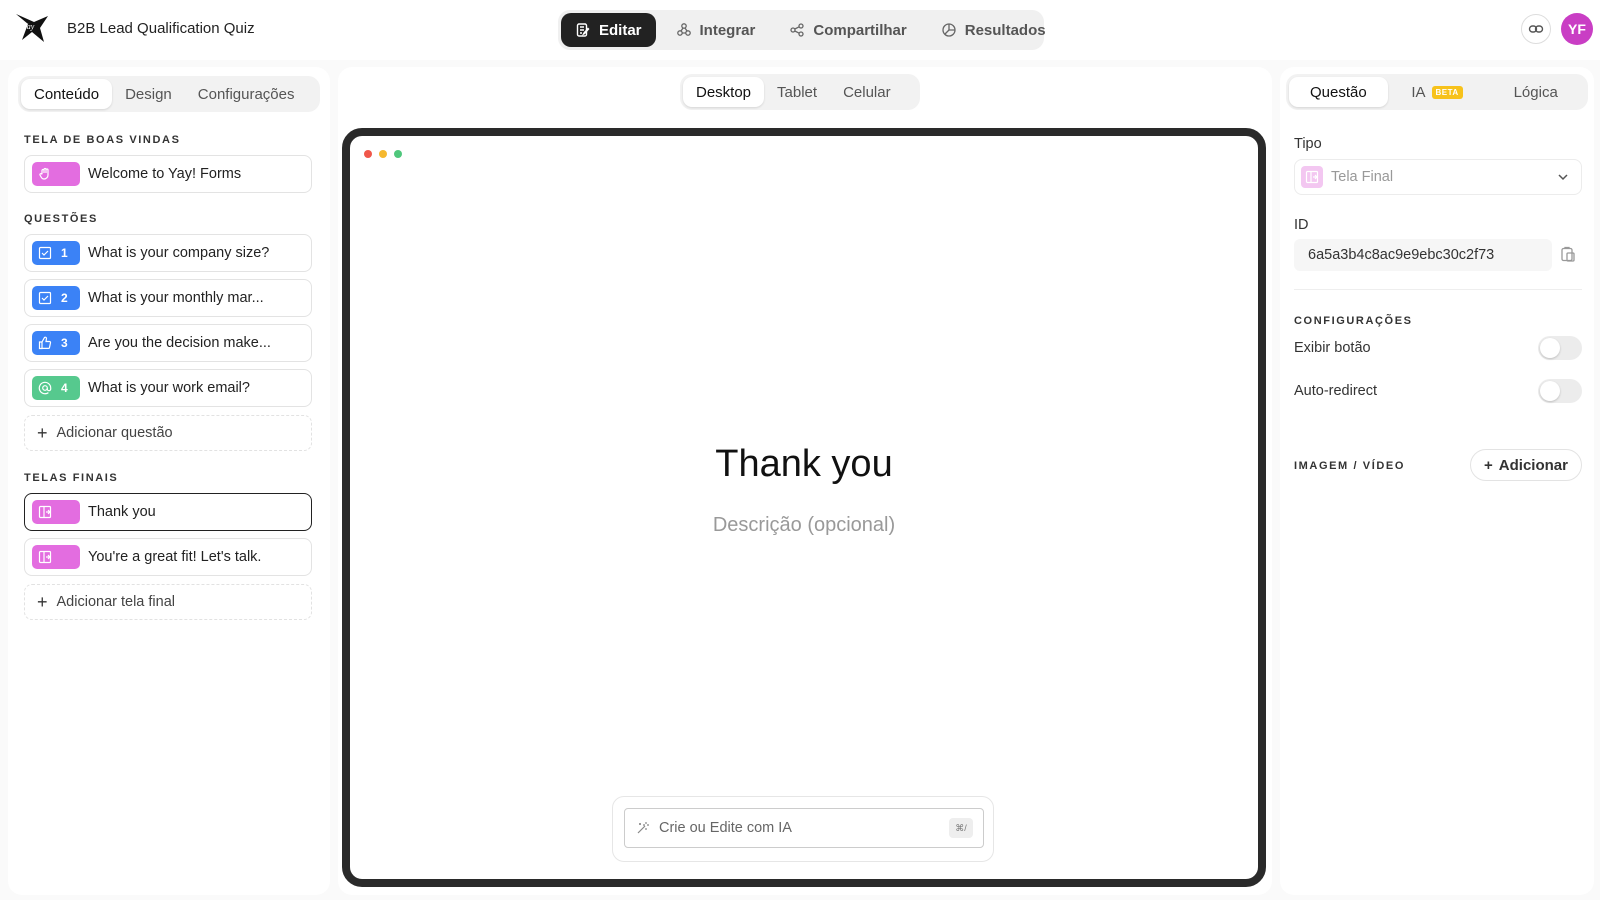  Describe the element at coordinates (56, 298) in the screenshot. I see `question-badge: 2` at that location.